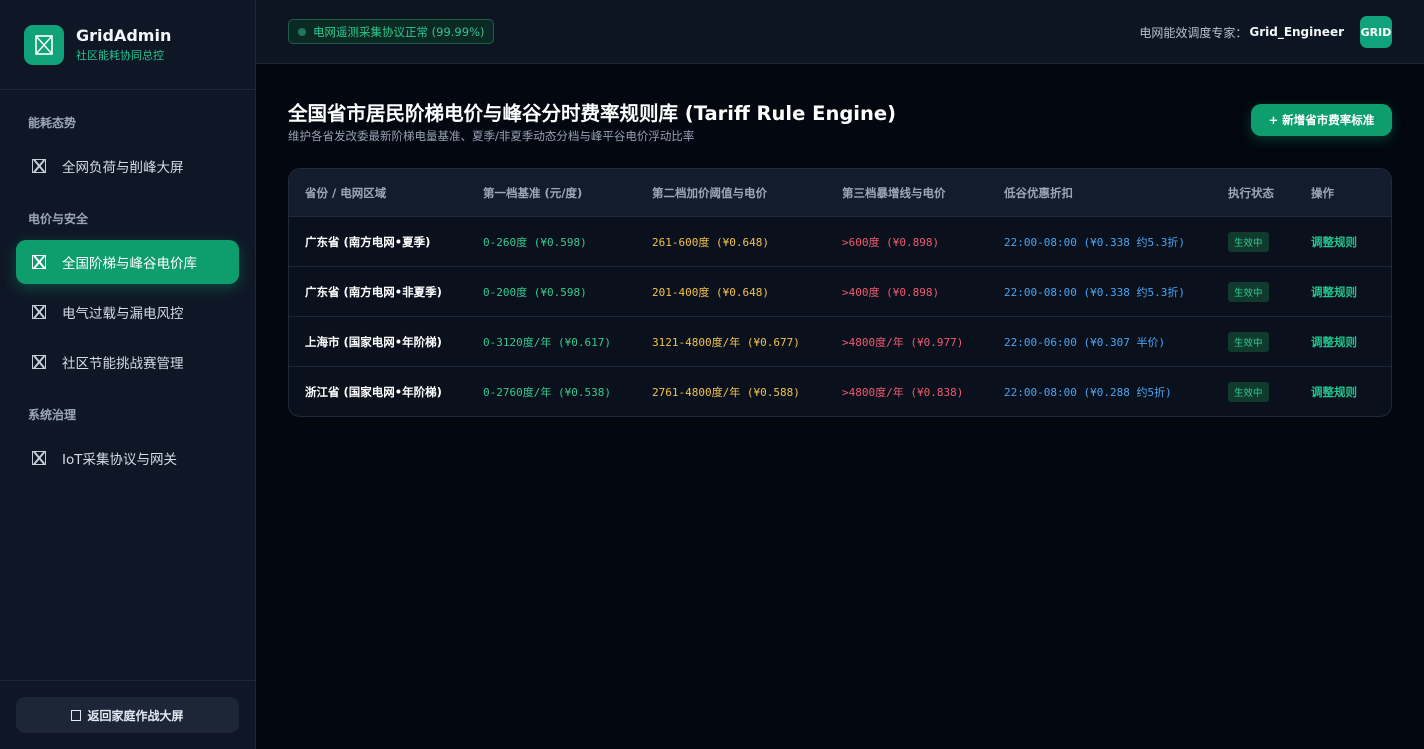  What do you see at coordinates (710, 242) in the screenshot?
I see `cell-tier2: 261-600度 (¥0.648)` at bounding box center [710, 242].